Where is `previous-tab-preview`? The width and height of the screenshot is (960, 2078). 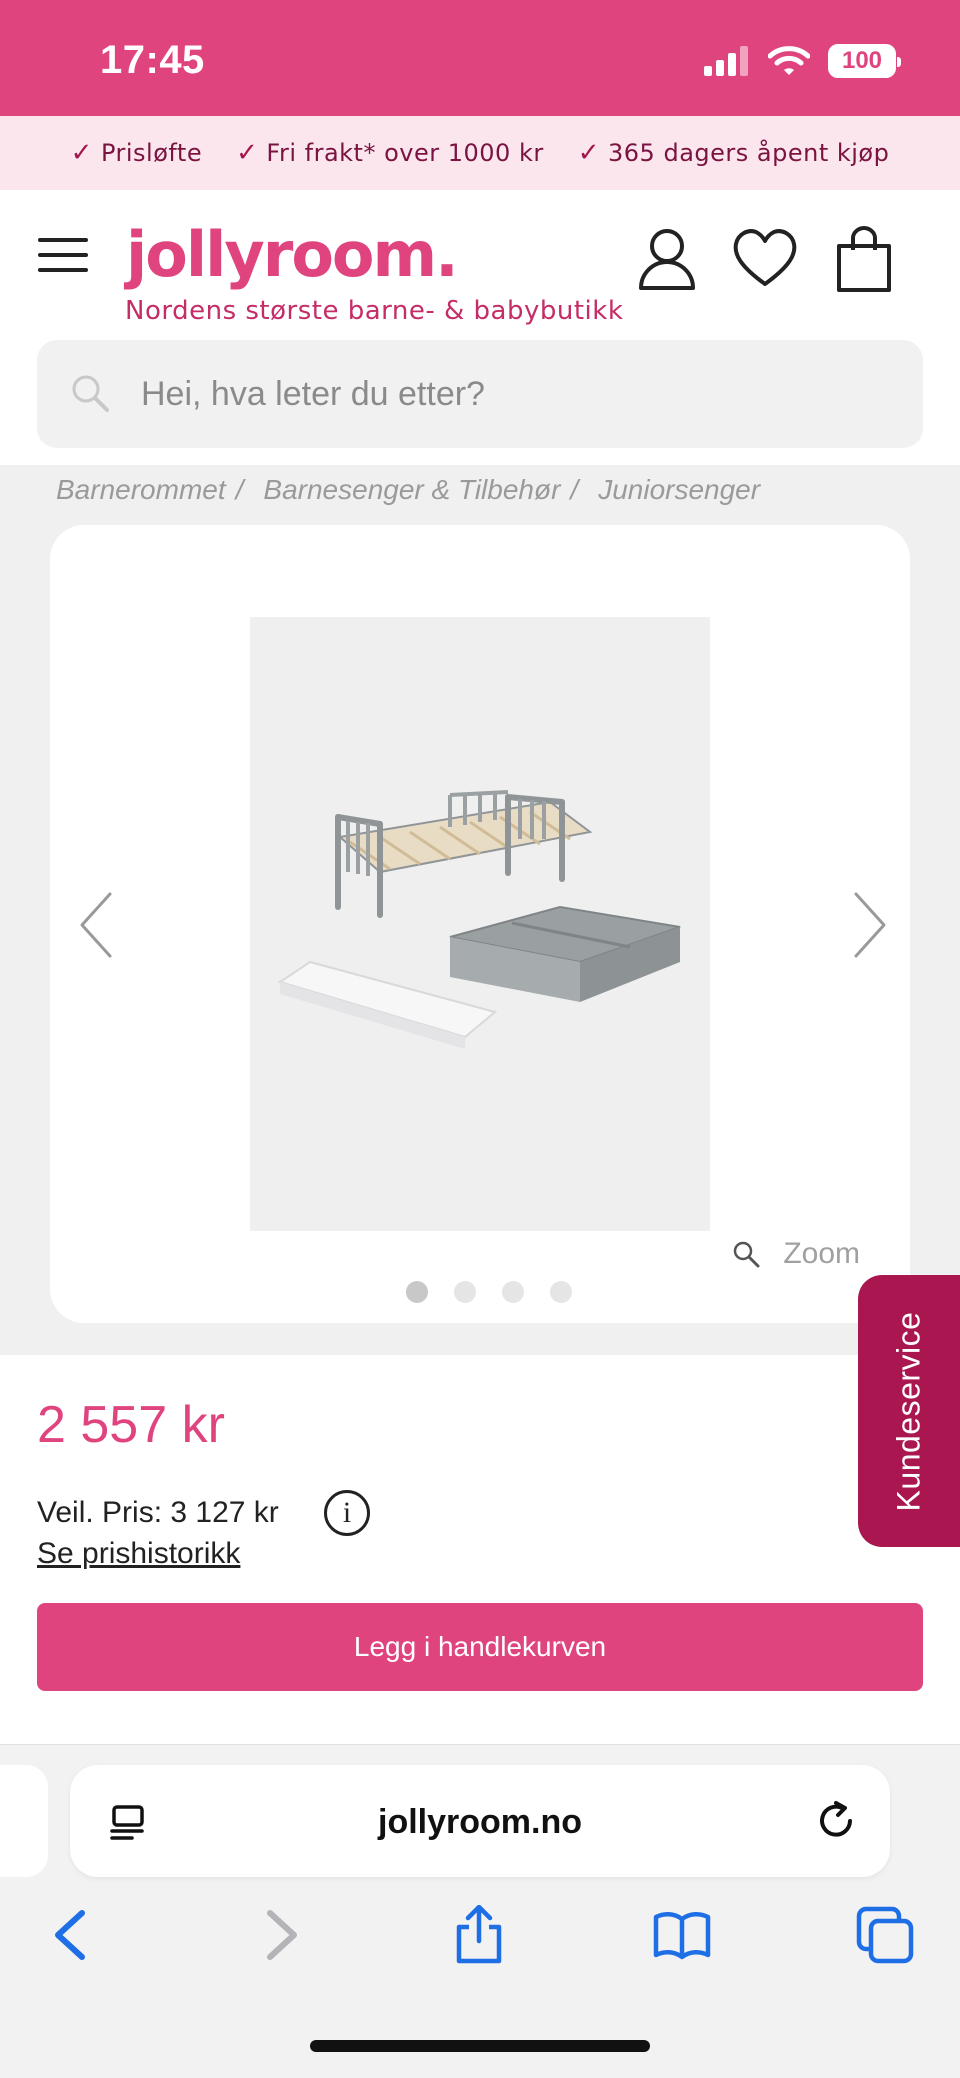 previous-tab-preview is located at coordinates (24, 1821).